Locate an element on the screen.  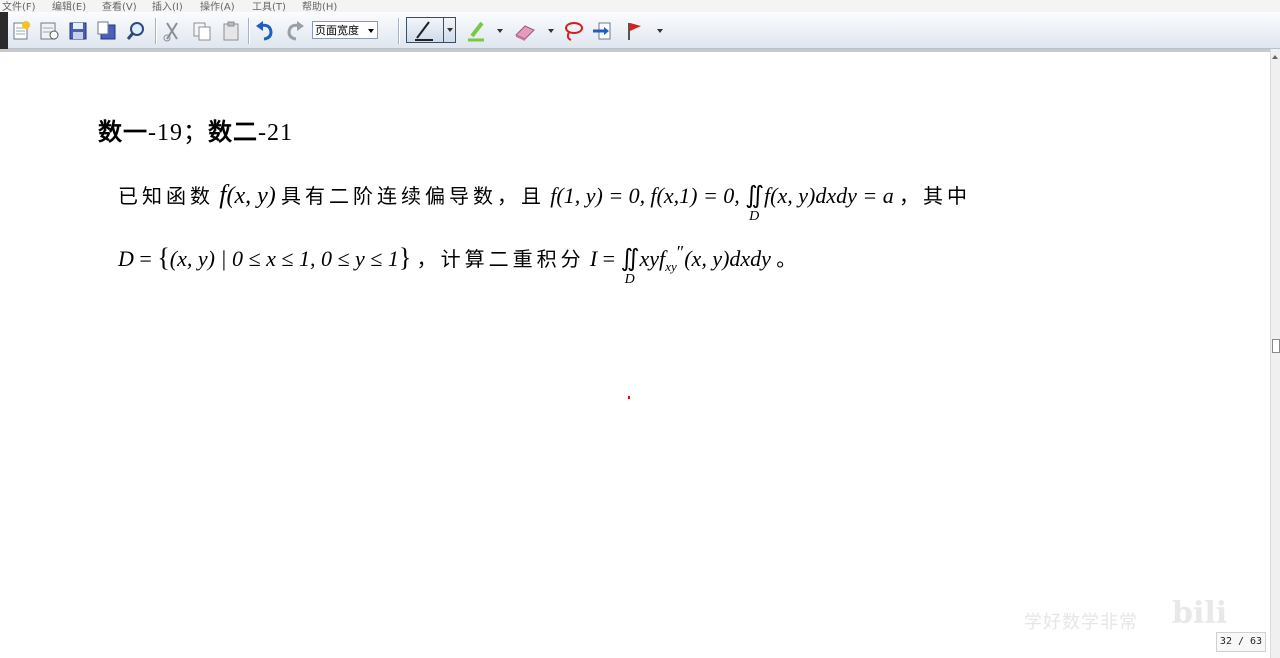
menu-tools: 工具(T) is located at coordinates (269, 6).